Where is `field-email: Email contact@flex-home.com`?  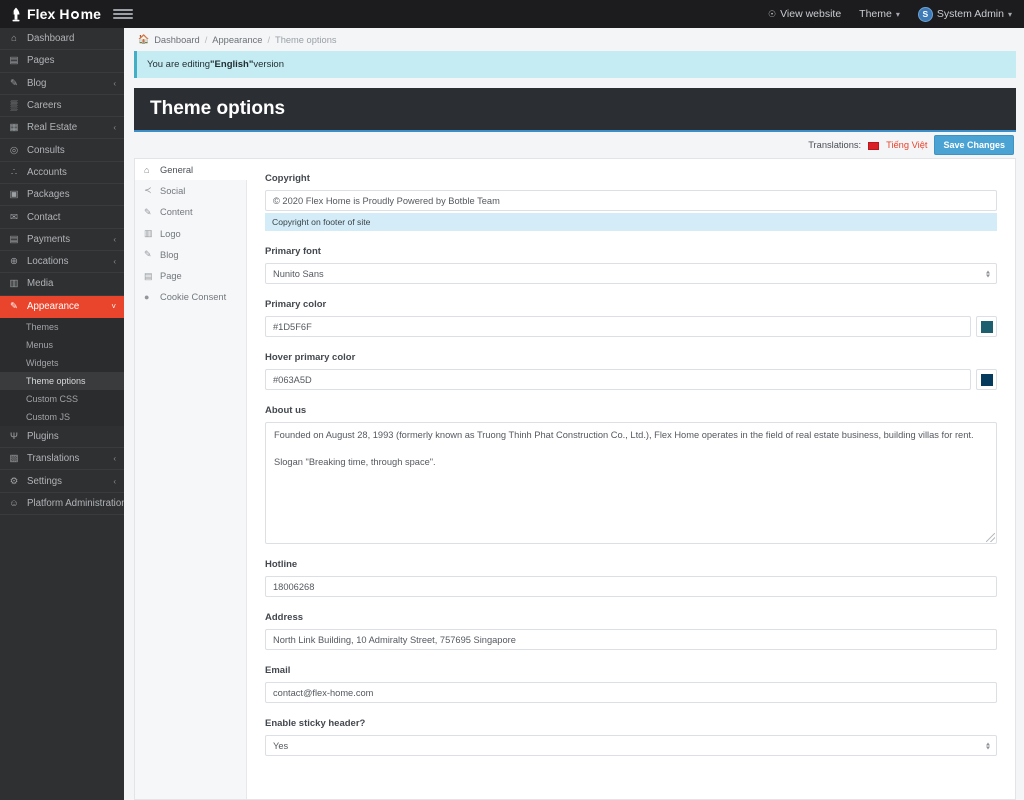
field-email: Email contact@flex-home.com is located at coordinates (631, 684).